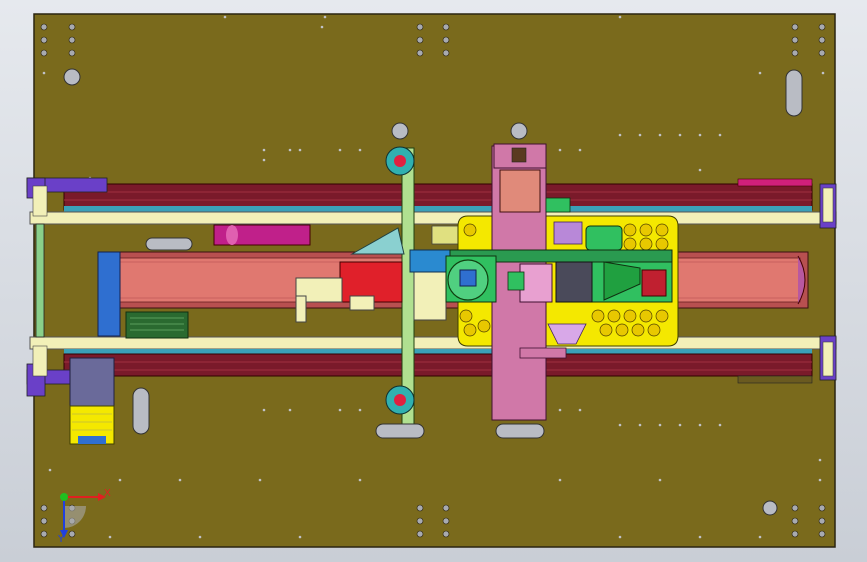 The image size is (867, 562). What do you see at coordinates (654, 283) in the screenshot?
I see `red-gripper` at bounding box center [654, 283].